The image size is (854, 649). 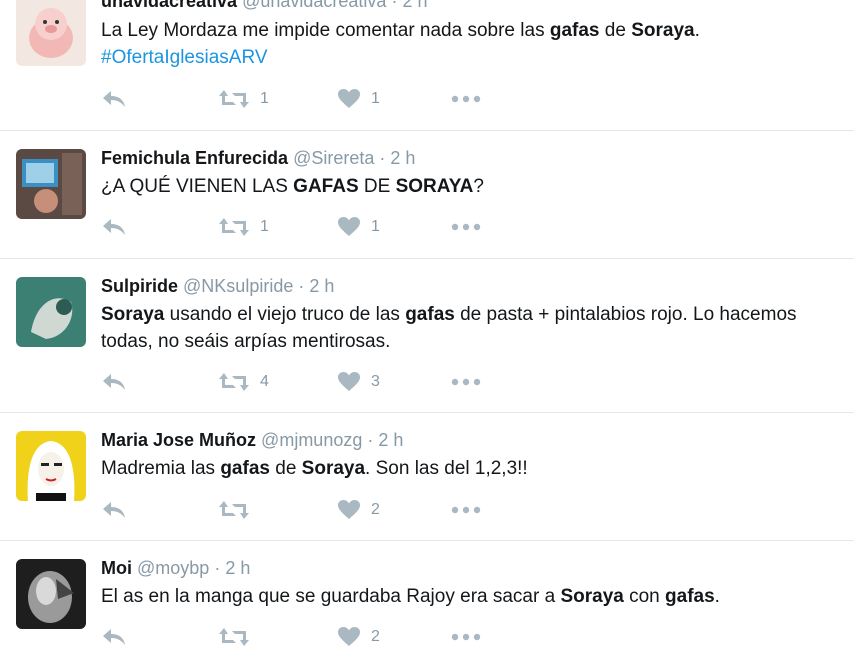 I want to click on author-handle: @unavidacreativa, so click(x=314, y=5).